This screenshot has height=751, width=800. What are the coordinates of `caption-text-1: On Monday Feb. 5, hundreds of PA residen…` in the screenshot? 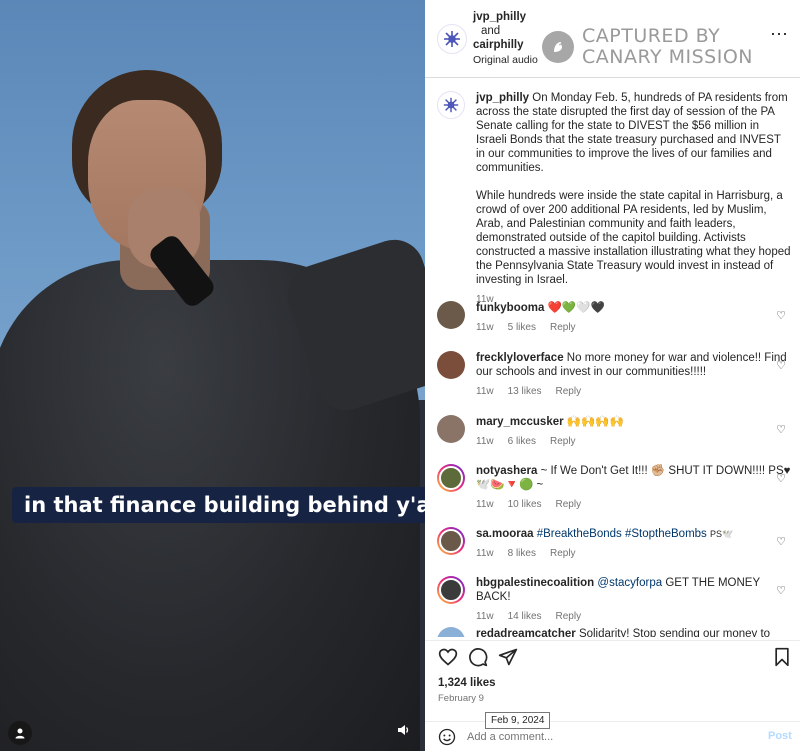 It's located at (632, 133).